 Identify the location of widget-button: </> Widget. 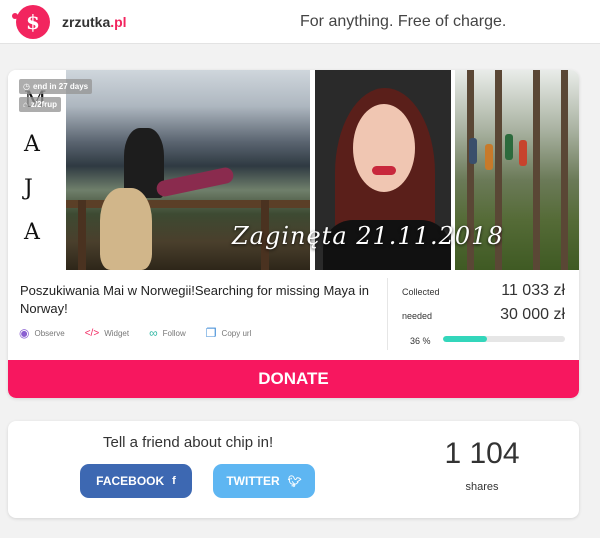
(107, 333).